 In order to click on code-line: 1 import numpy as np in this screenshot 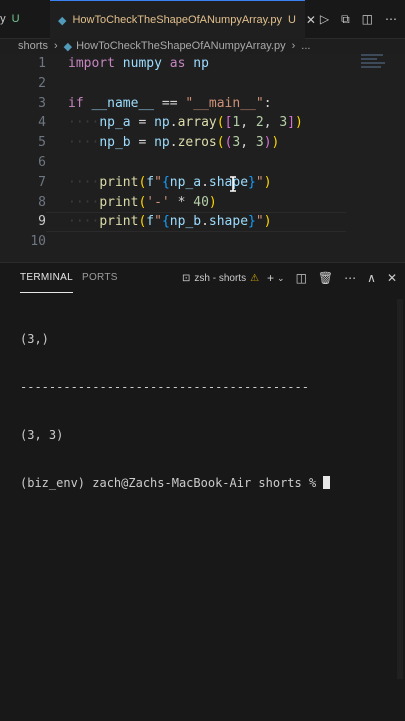, I will do `click(202, 64)`.